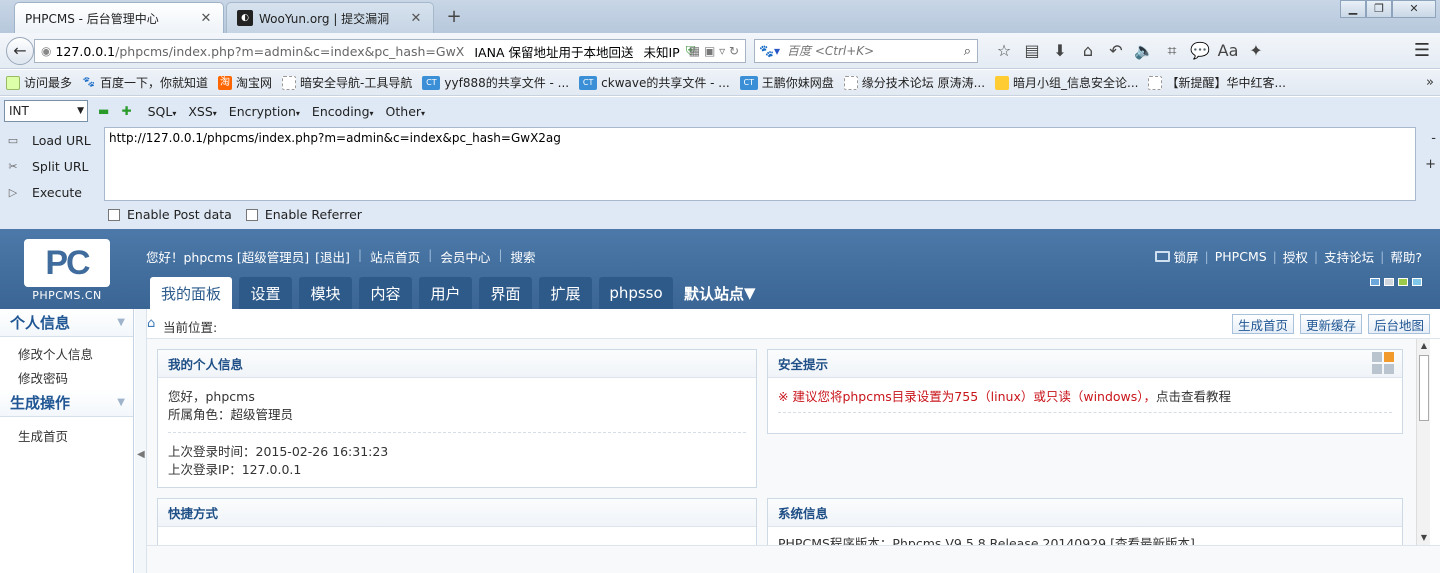 Image resolution: width=1440 pixels, height=573 pixels. Describe the element at coordinates (872, 51) in the screenshot. I see `search-input` at that location.